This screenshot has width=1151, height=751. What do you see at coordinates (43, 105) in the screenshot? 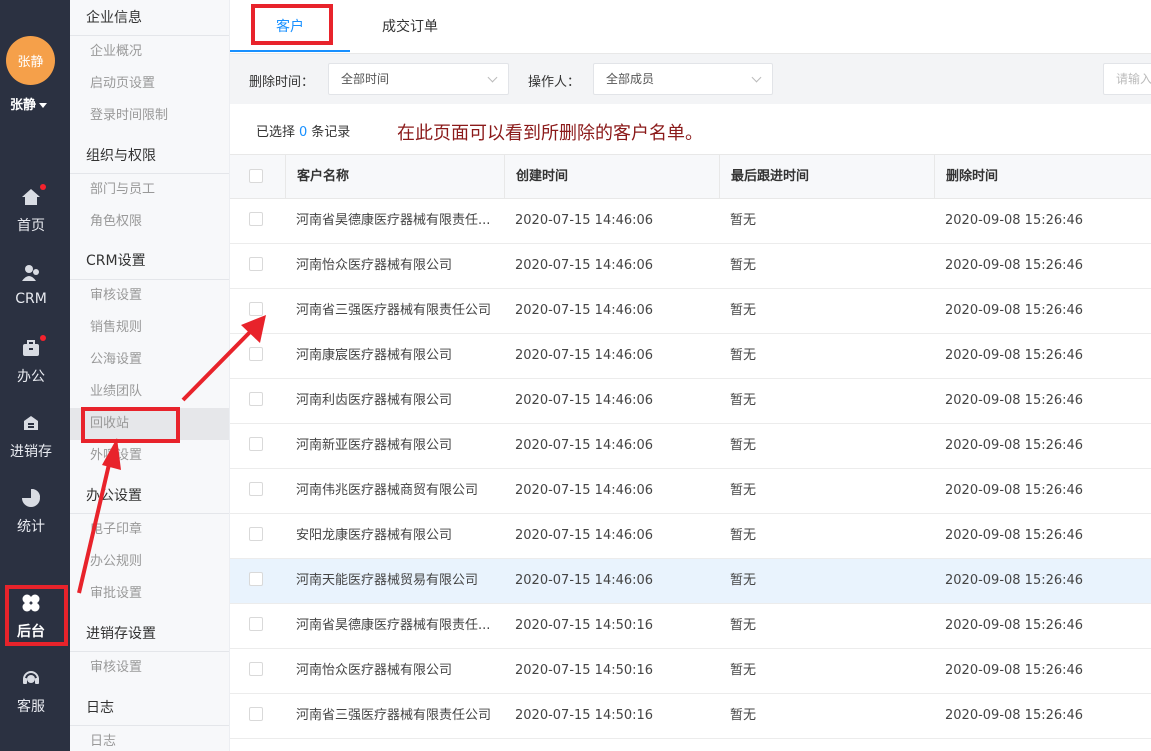
I see `caret-down-icon` at bounding box center [43, 105].